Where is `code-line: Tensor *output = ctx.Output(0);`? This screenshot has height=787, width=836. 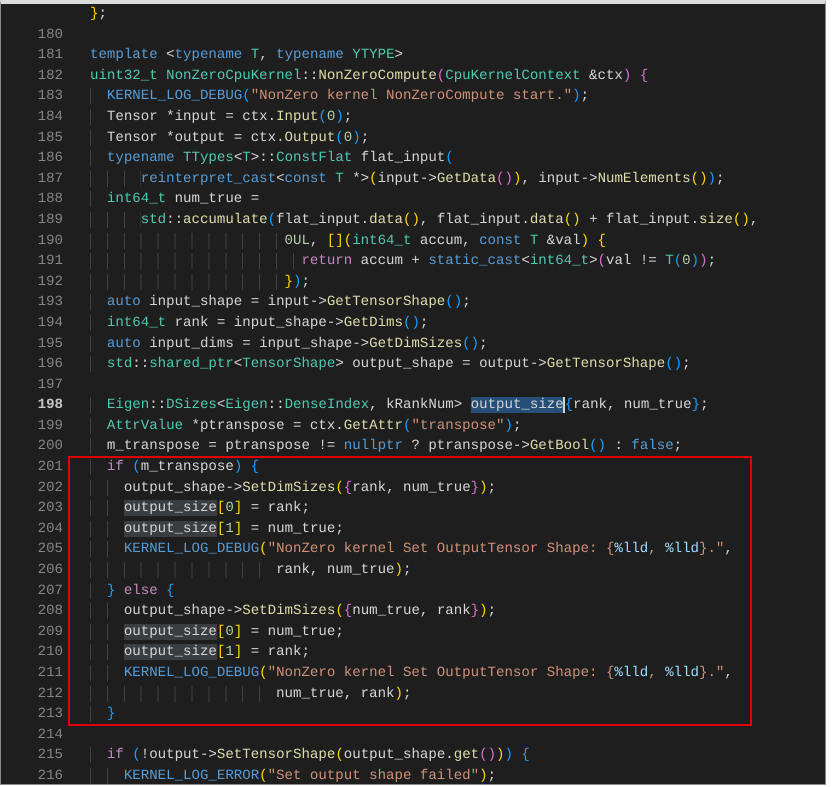 code-line: Tensor *output = ctx.Output(0); is located at coordinates (230, 138).